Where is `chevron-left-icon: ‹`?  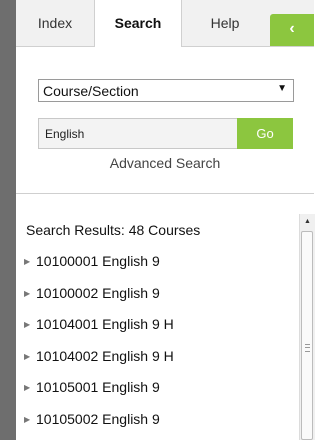
chevron-left-icon: ‹ is located at coordinates (292, 28).